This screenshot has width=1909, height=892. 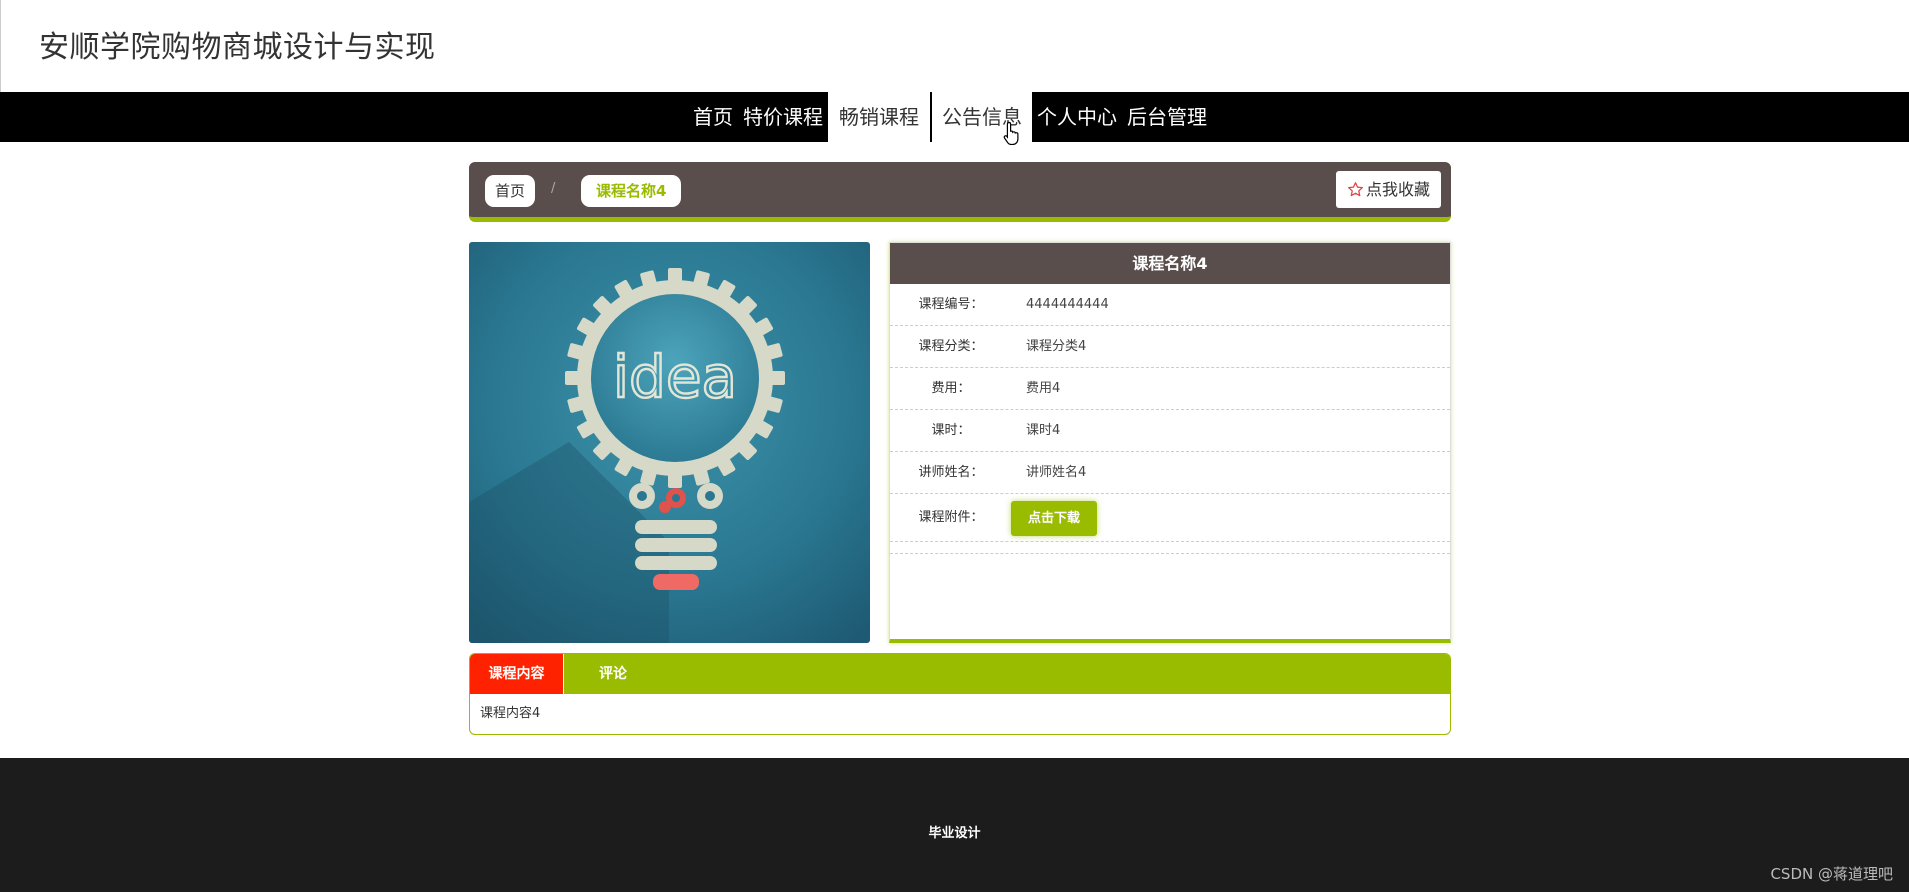 I want to click on course-tabs: 课程内容 评论 课程内容4, so click(x=960, y=694).